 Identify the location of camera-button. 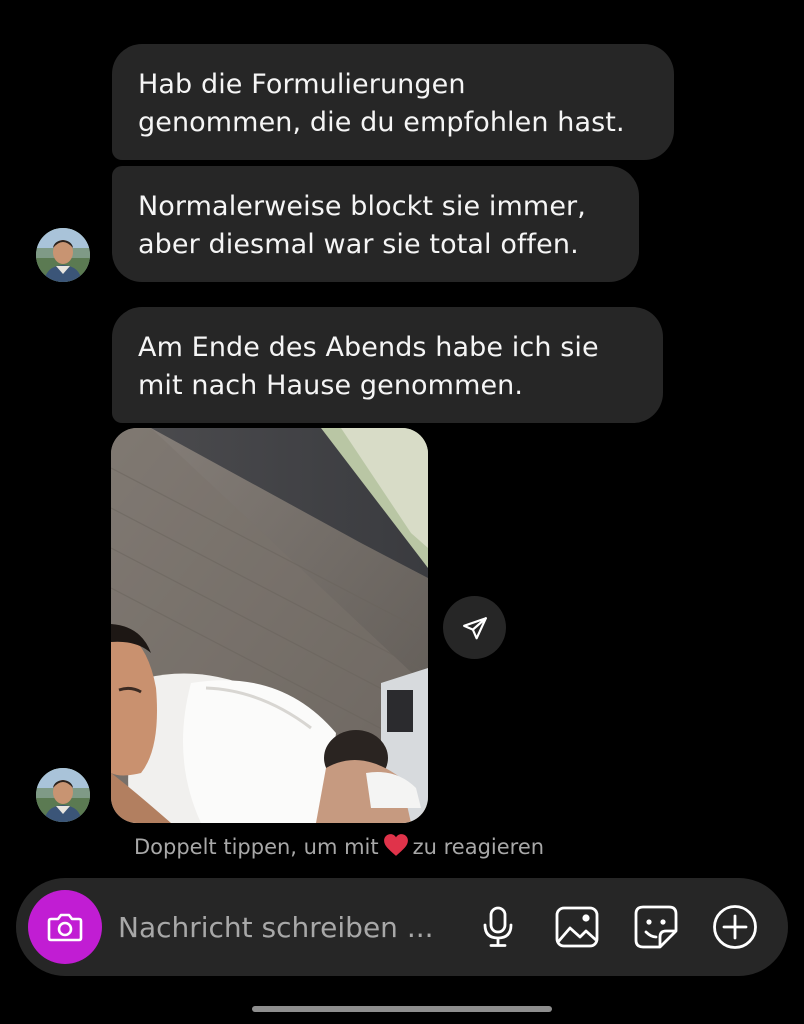
(65, 927).